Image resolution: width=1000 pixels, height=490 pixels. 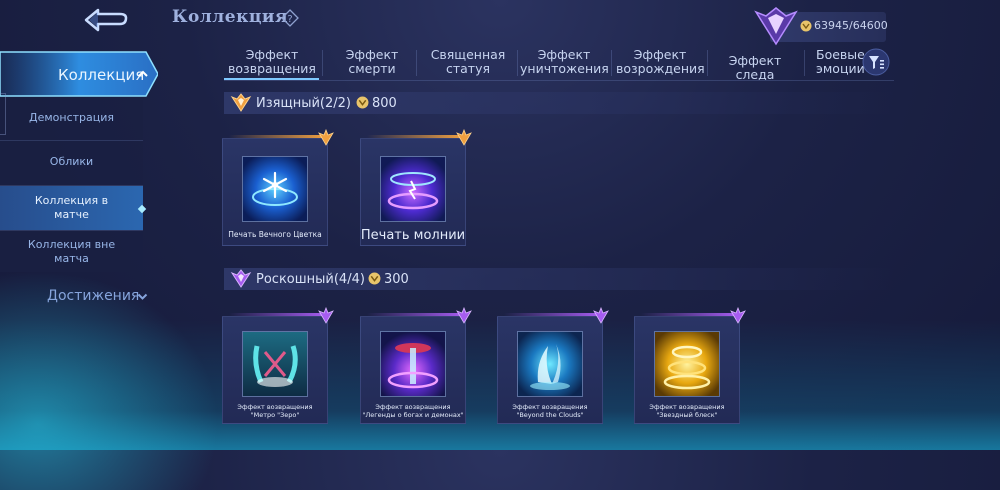 I want to click on tab-elimination-effect: Эффект уничтожения, so click(x=564, y=62).